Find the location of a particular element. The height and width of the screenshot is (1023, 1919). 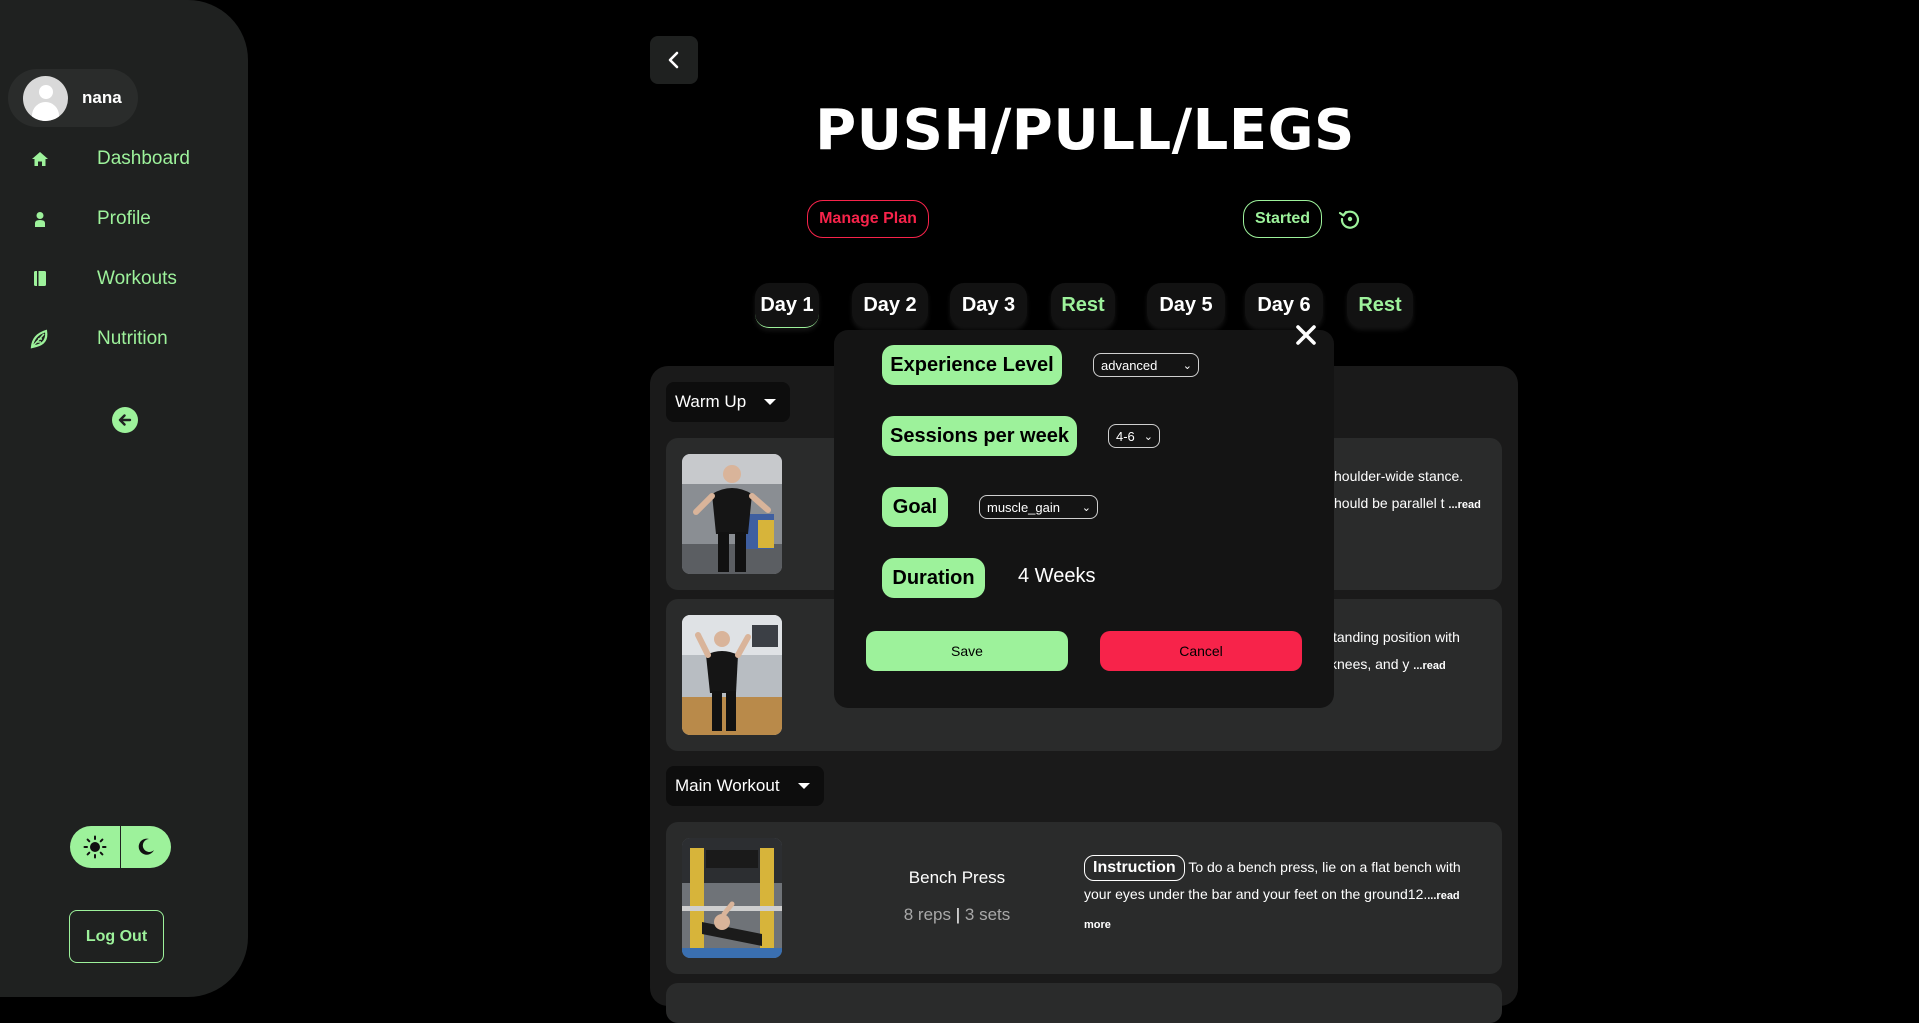

exercise-reps: 8 reps is located at coordinates (927, 914).